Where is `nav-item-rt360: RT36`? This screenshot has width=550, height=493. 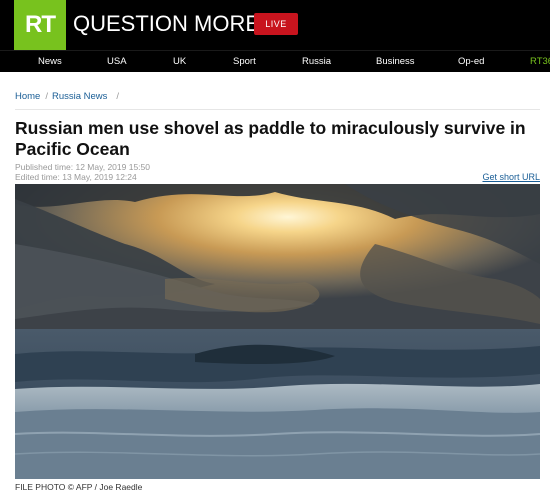 nav-item-rt360: RT36 is located at coordinates (540, 61).